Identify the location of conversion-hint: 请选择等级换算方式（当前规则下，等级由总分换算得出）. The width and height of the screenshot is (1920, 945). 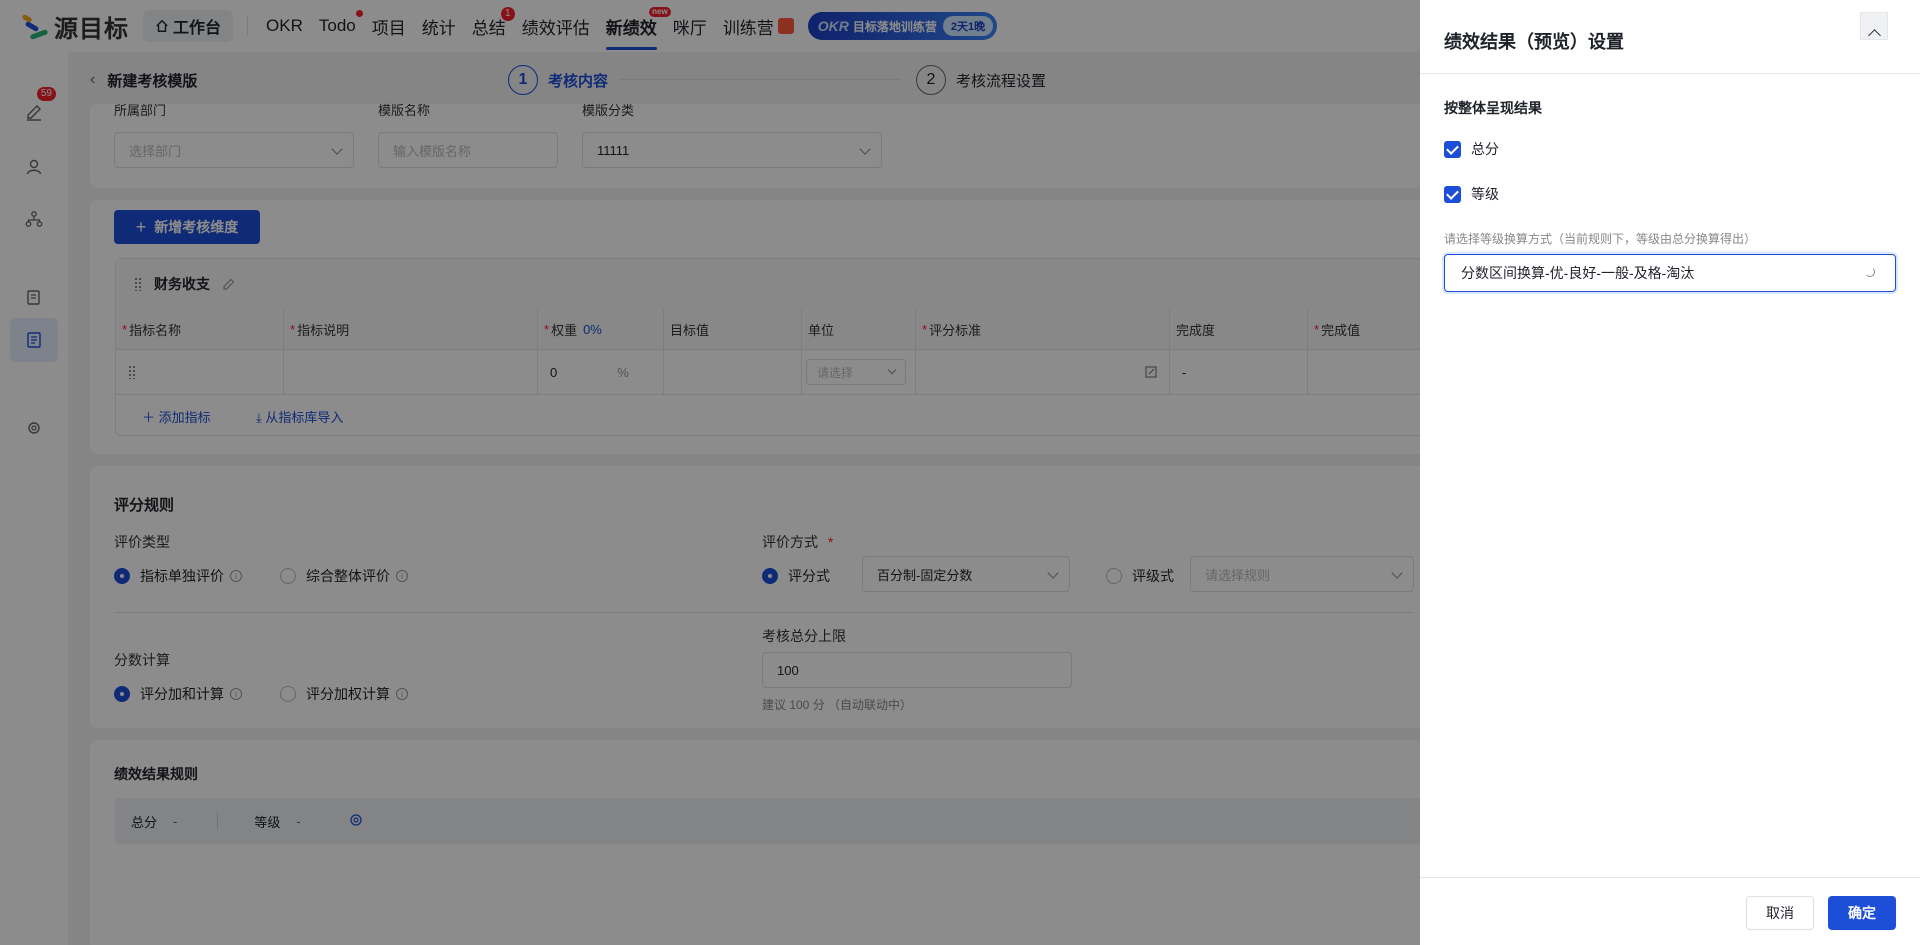
(1600, 239).